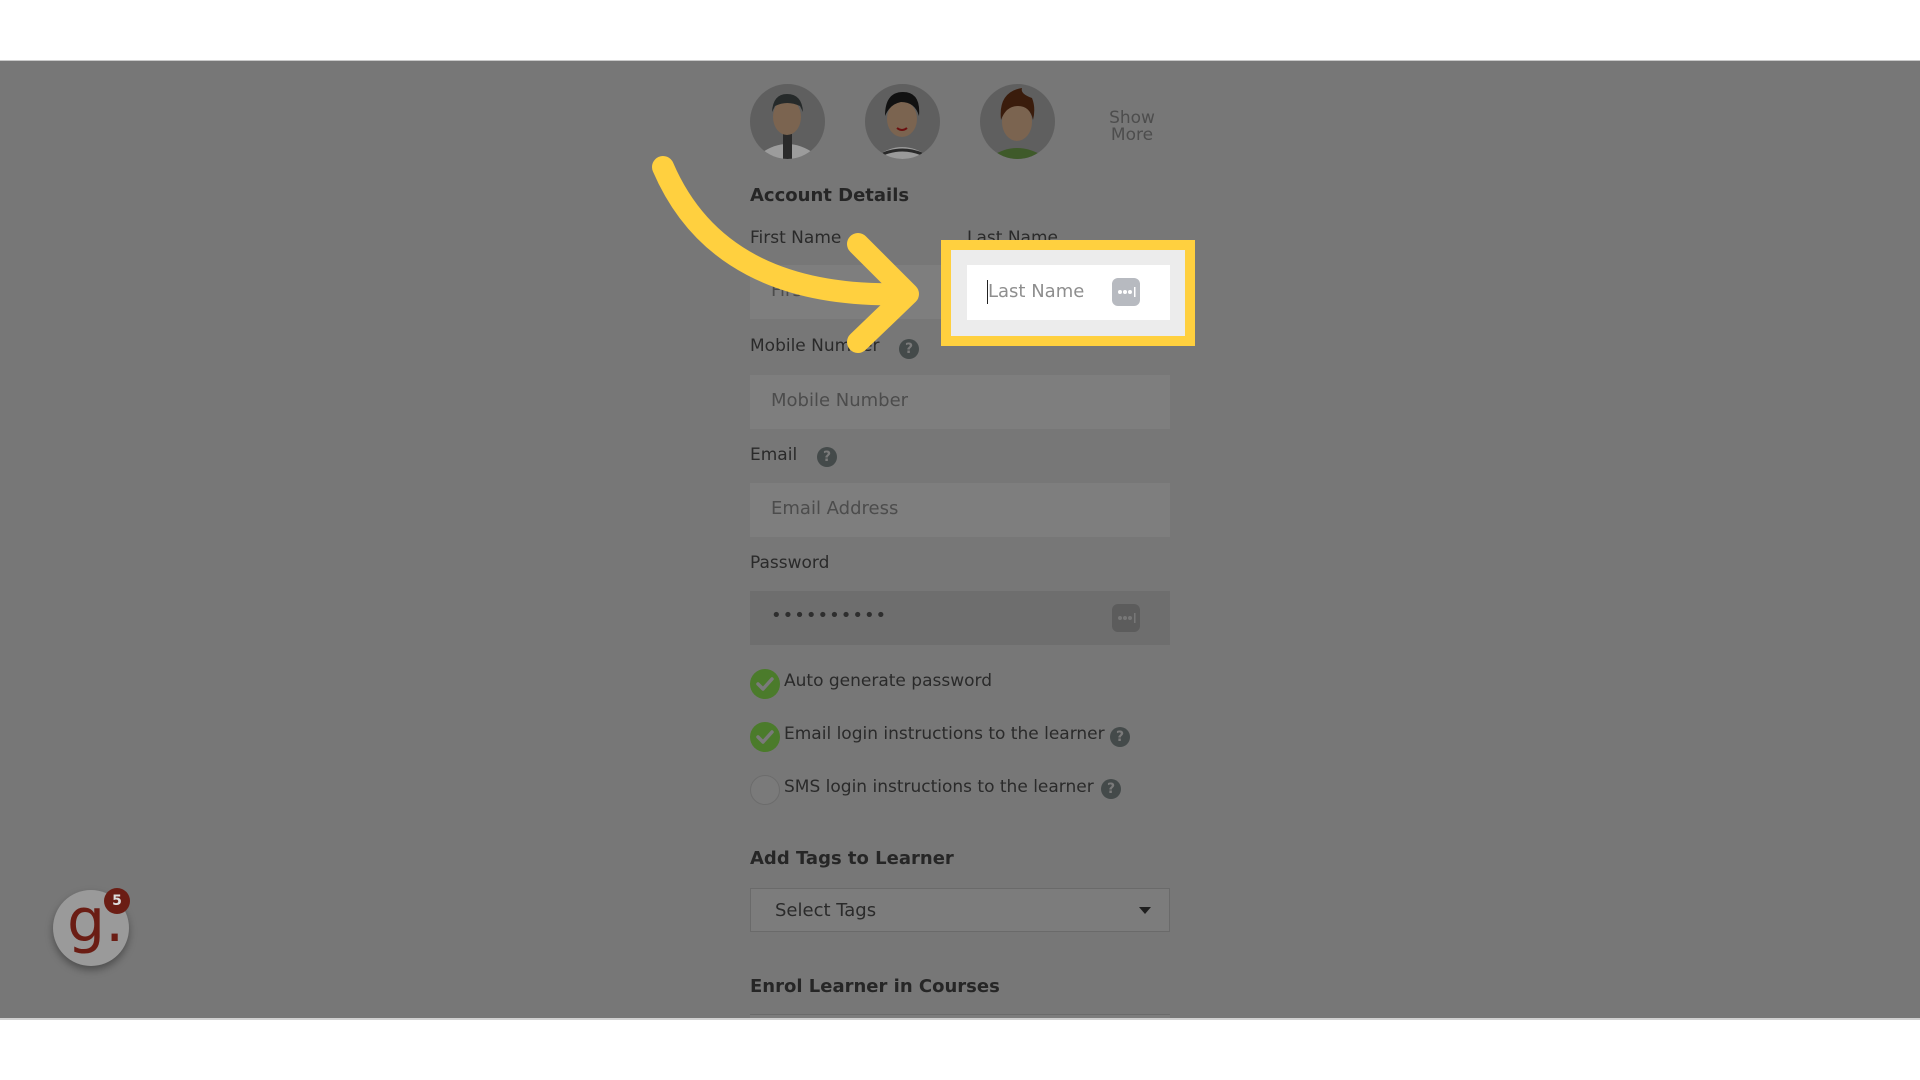 The image size is (1920, 1080). What do you see at coordinates (960, 910) in the screenshot?
I see `select-tags-dropdown: Select Tags` at bounding box center [960, 910].